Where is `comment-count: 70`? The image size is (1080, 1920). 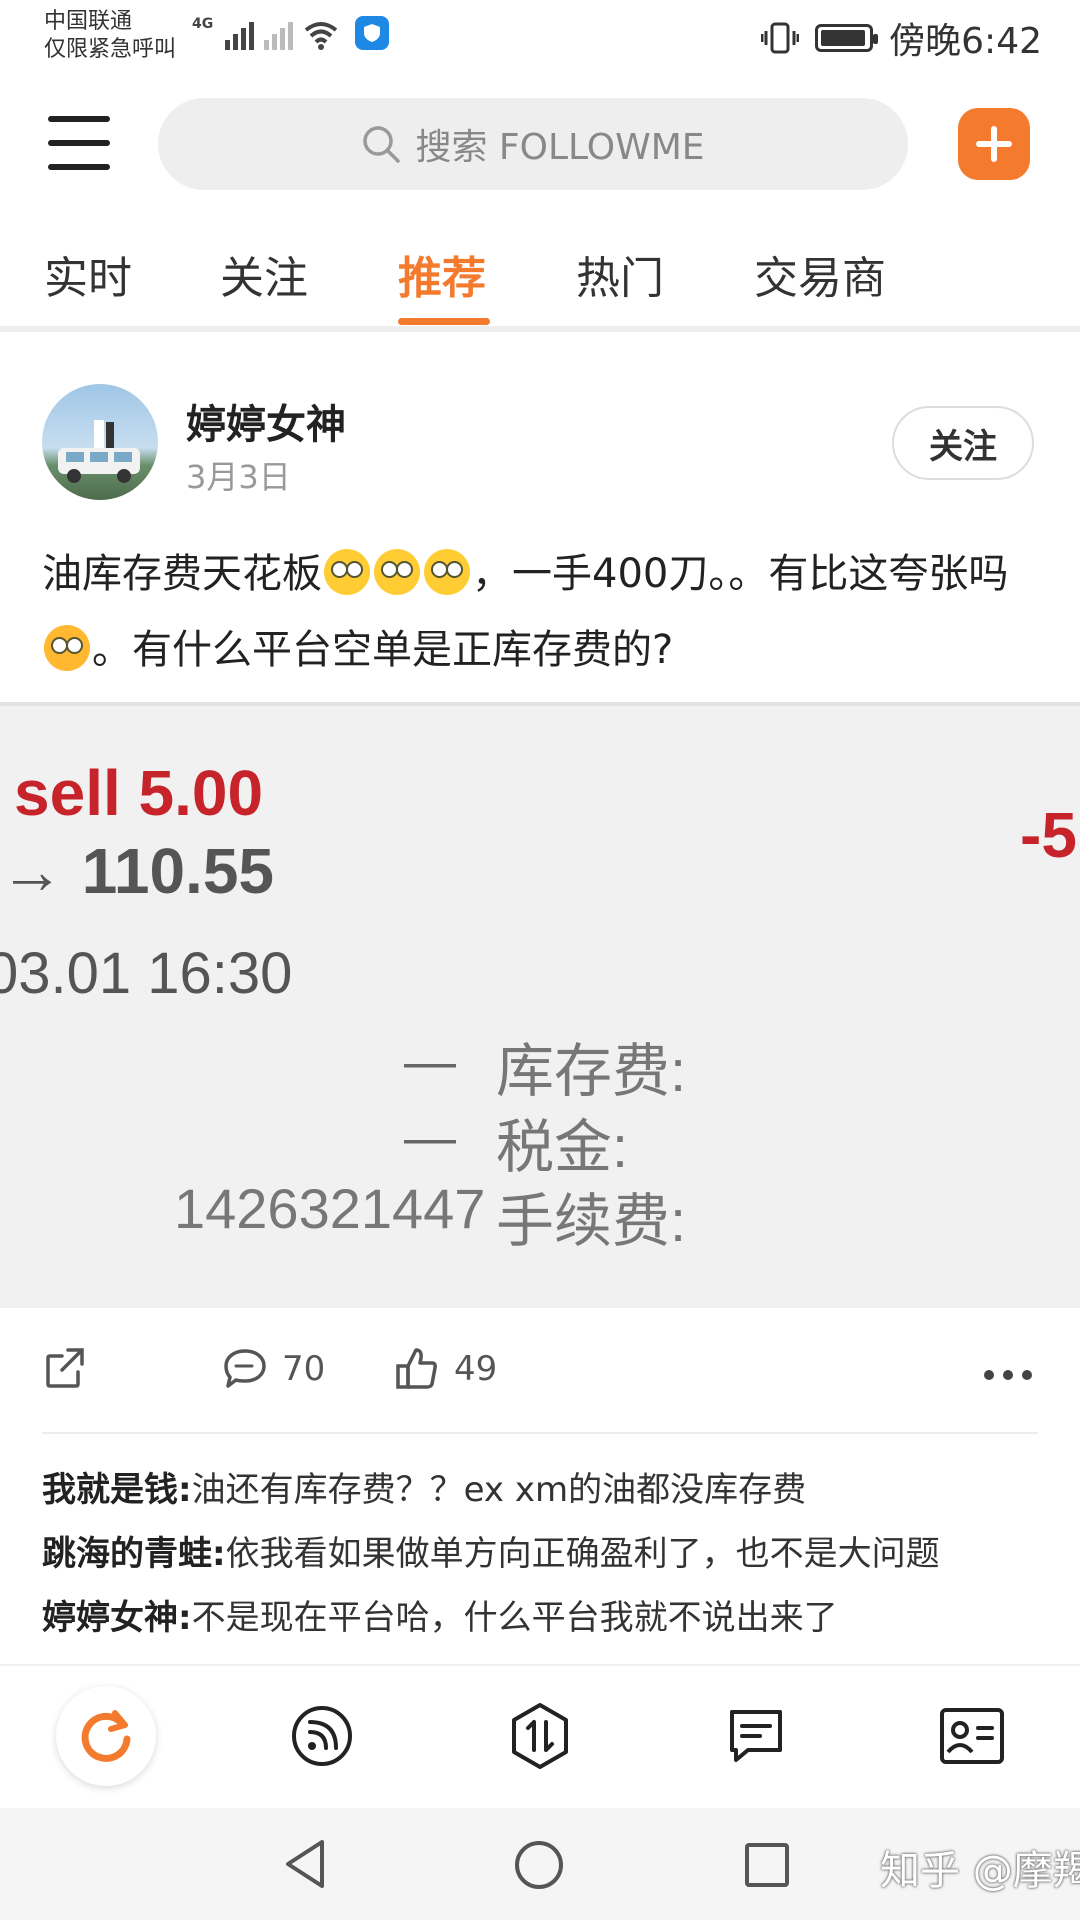 comment-count: 70 is located at coordinates (304, 1369).